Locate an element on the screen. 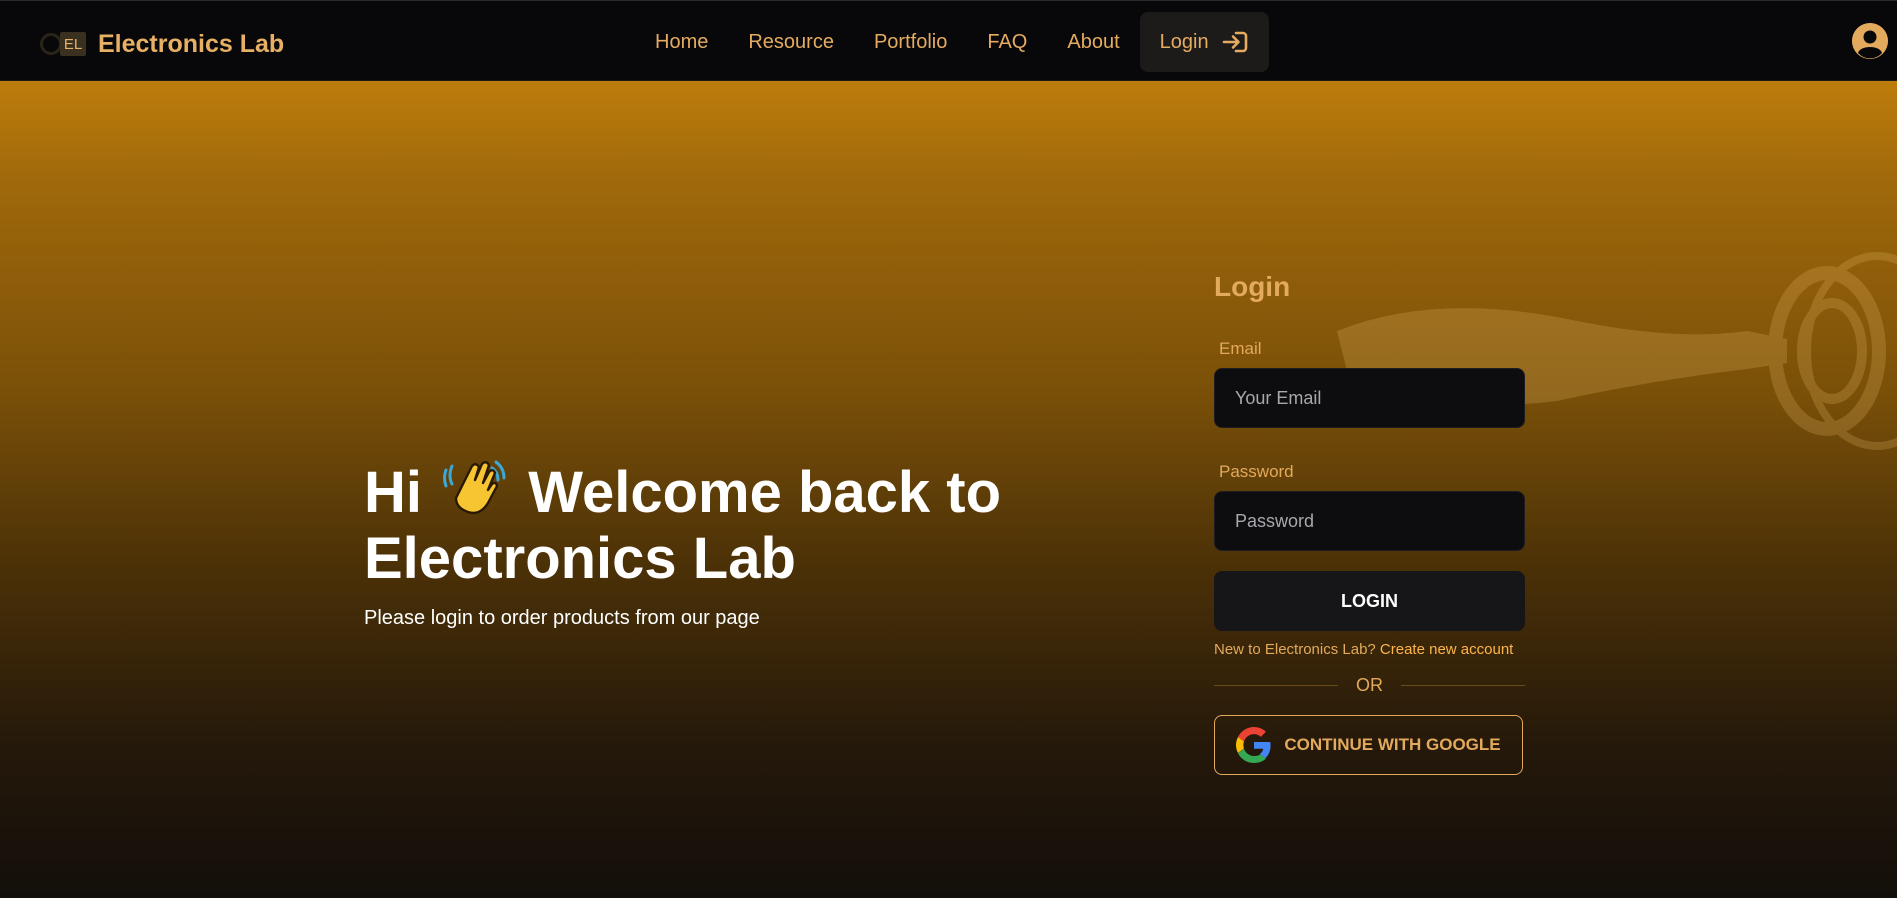 This screenshot has width=1897, height=898. password-field is located at coordinates (1369, 521).